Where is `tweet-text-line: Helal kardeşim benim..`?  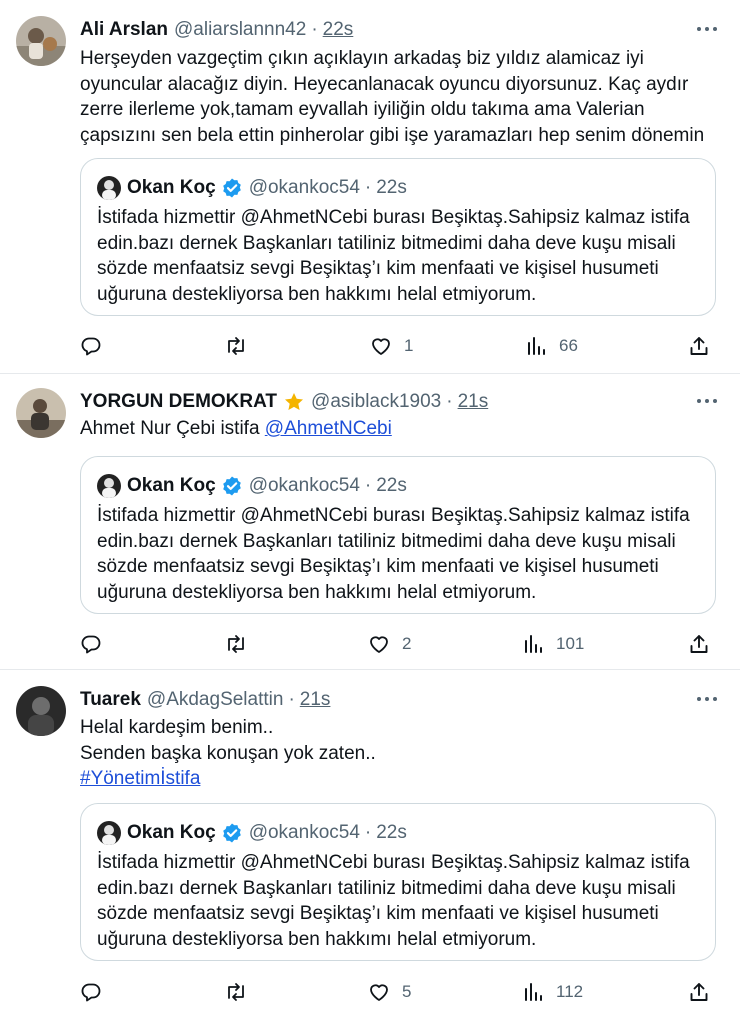
tweet-text-line: Helal kardeşim benim.. is located at coordinates (177, 727).